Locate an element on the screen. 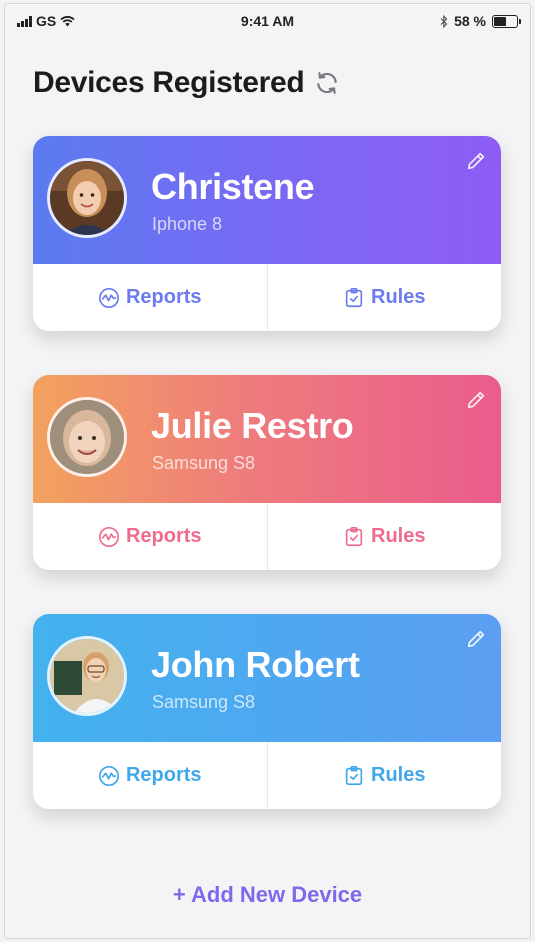 Image resolution: width=535 pixels, height=942 pixels. device-owner-name: John Robert is located at coordinates (255, 664).